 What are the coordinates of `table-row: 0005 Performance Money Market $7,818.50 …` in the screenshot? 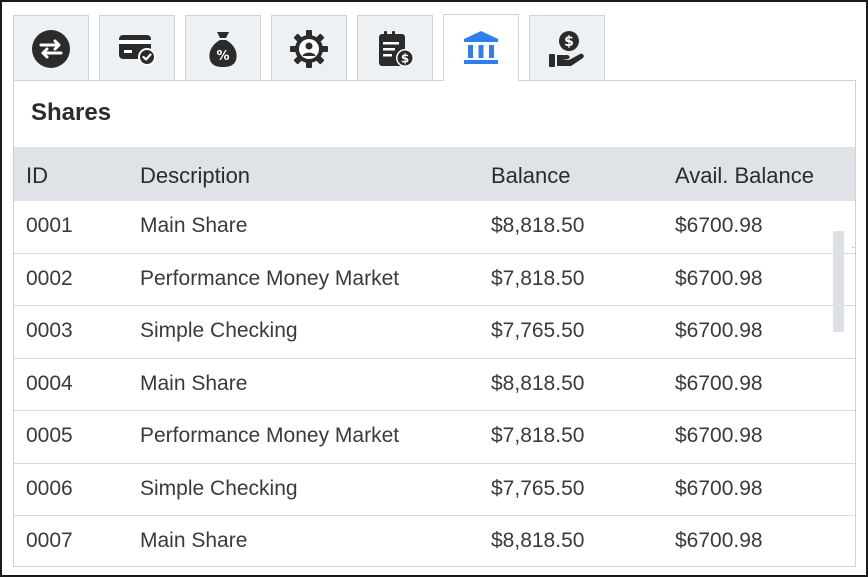 It's located at (434, 437).